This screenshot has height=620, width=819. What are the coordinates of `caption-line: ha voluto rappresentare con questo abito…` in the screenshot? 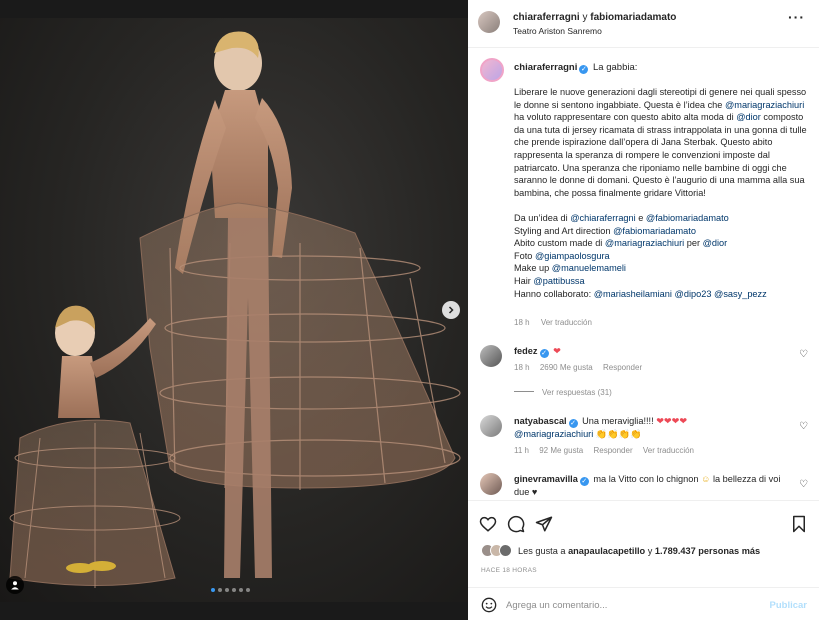 It's located at (625, 117).